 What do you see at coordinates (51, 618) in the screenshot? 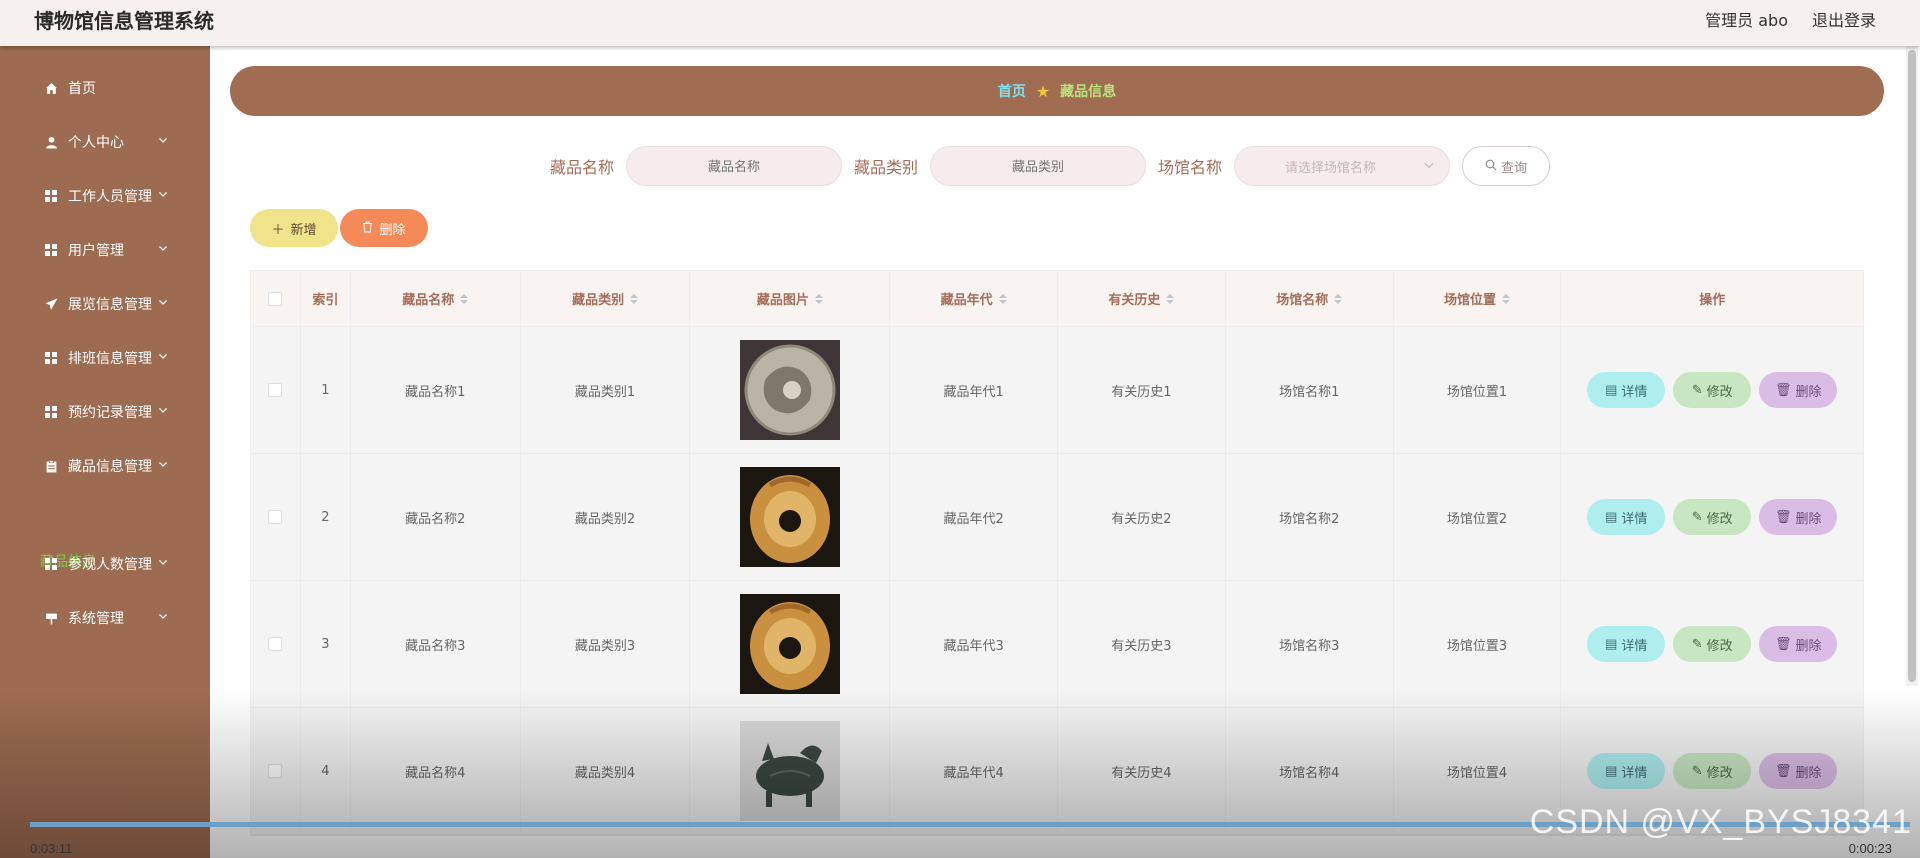
I see `sign-icon` at bounding box center [51, 618].